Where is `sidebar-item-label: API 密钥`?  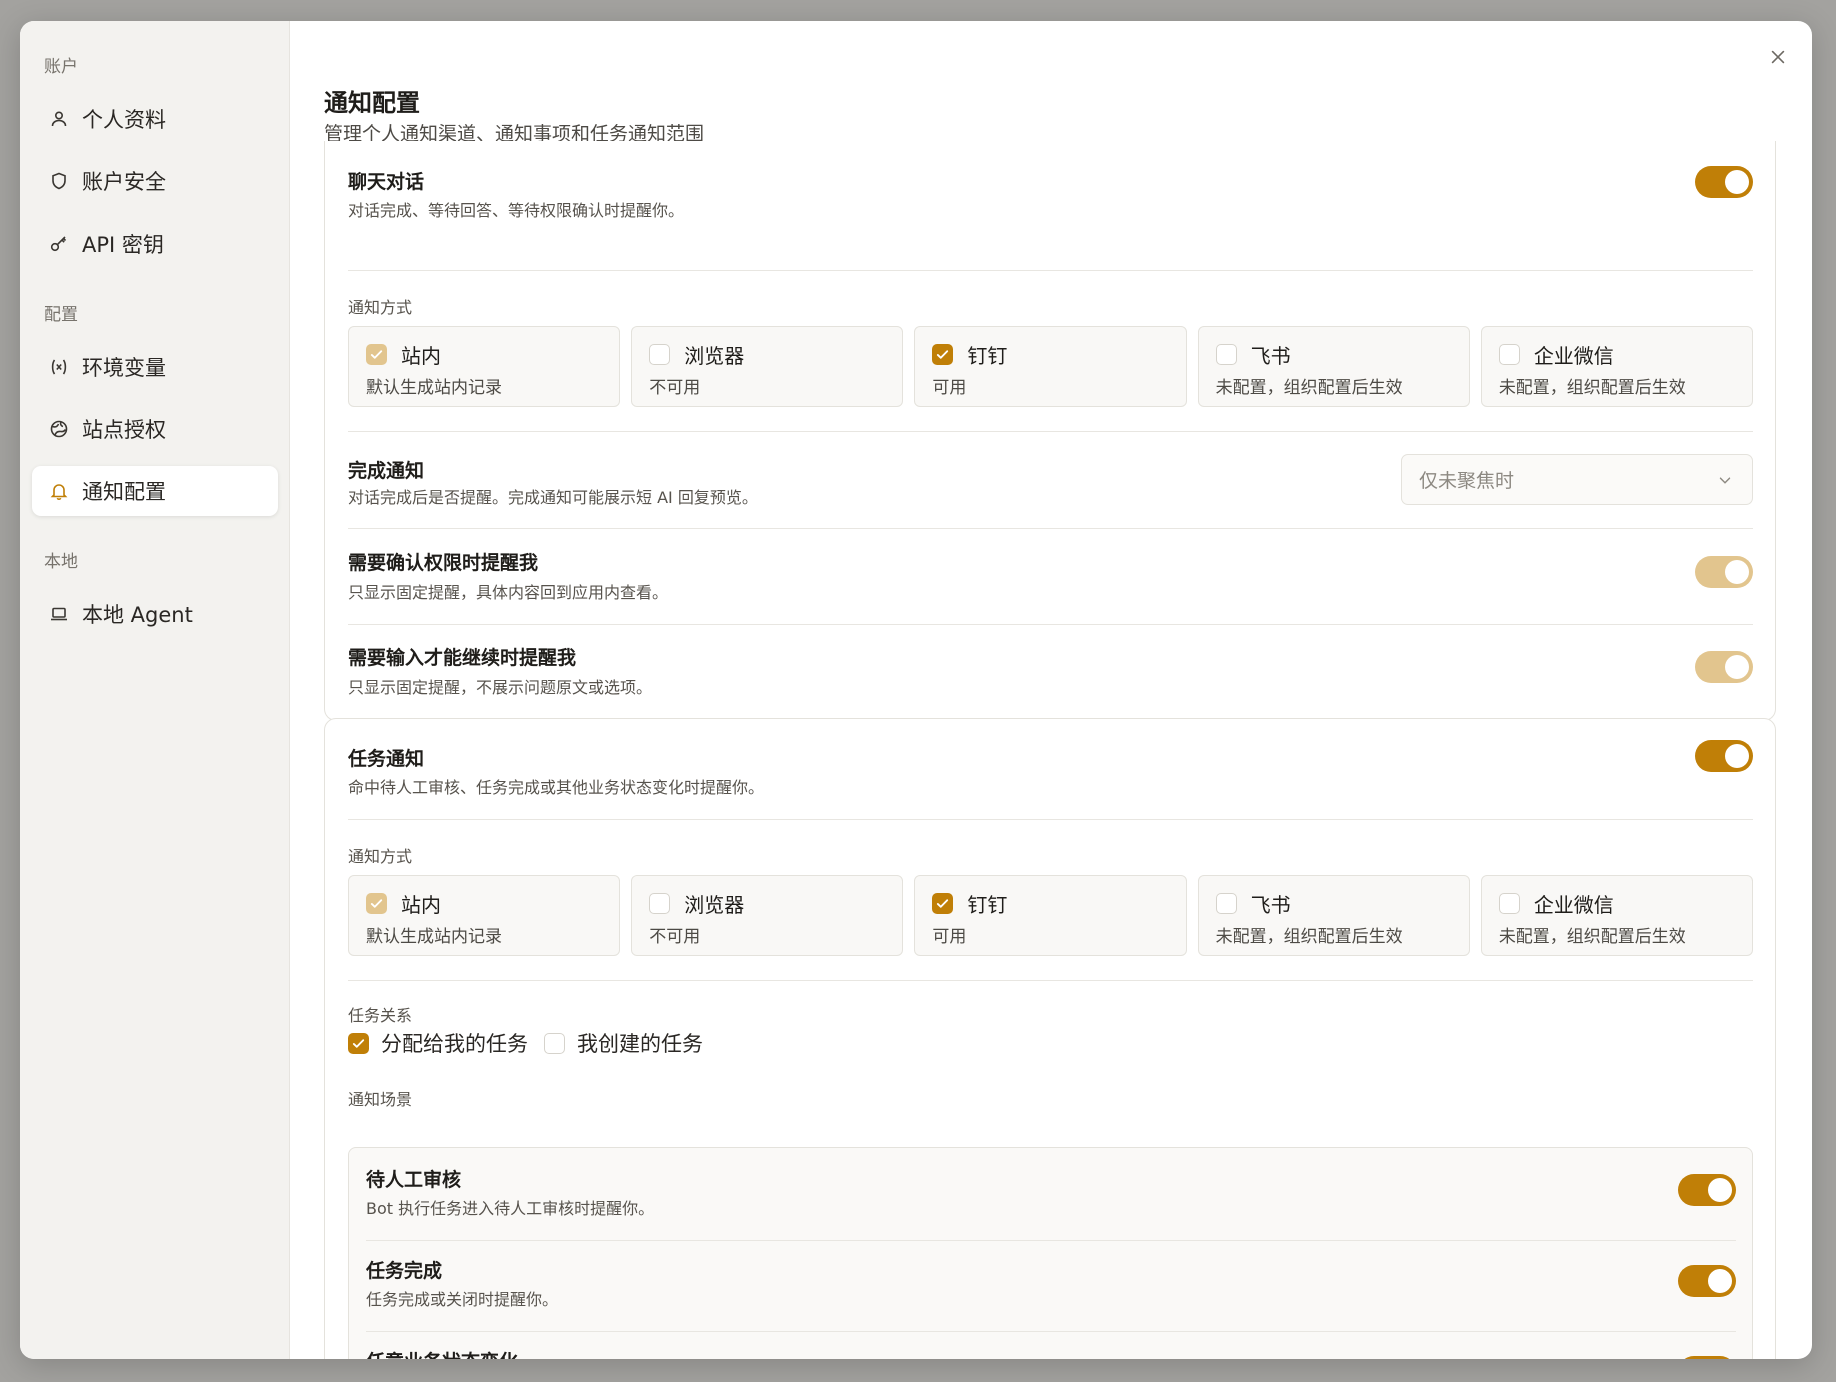 sidebar-item-label: API 密钥 is located at coordinates (123, 245).